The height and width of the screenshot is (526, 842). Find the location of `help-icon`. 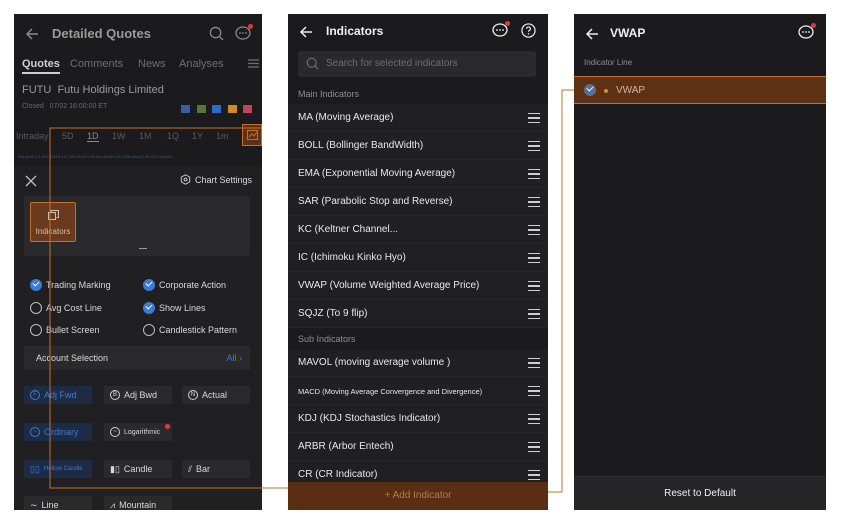

help-icon is located at coordinates (528, 30).